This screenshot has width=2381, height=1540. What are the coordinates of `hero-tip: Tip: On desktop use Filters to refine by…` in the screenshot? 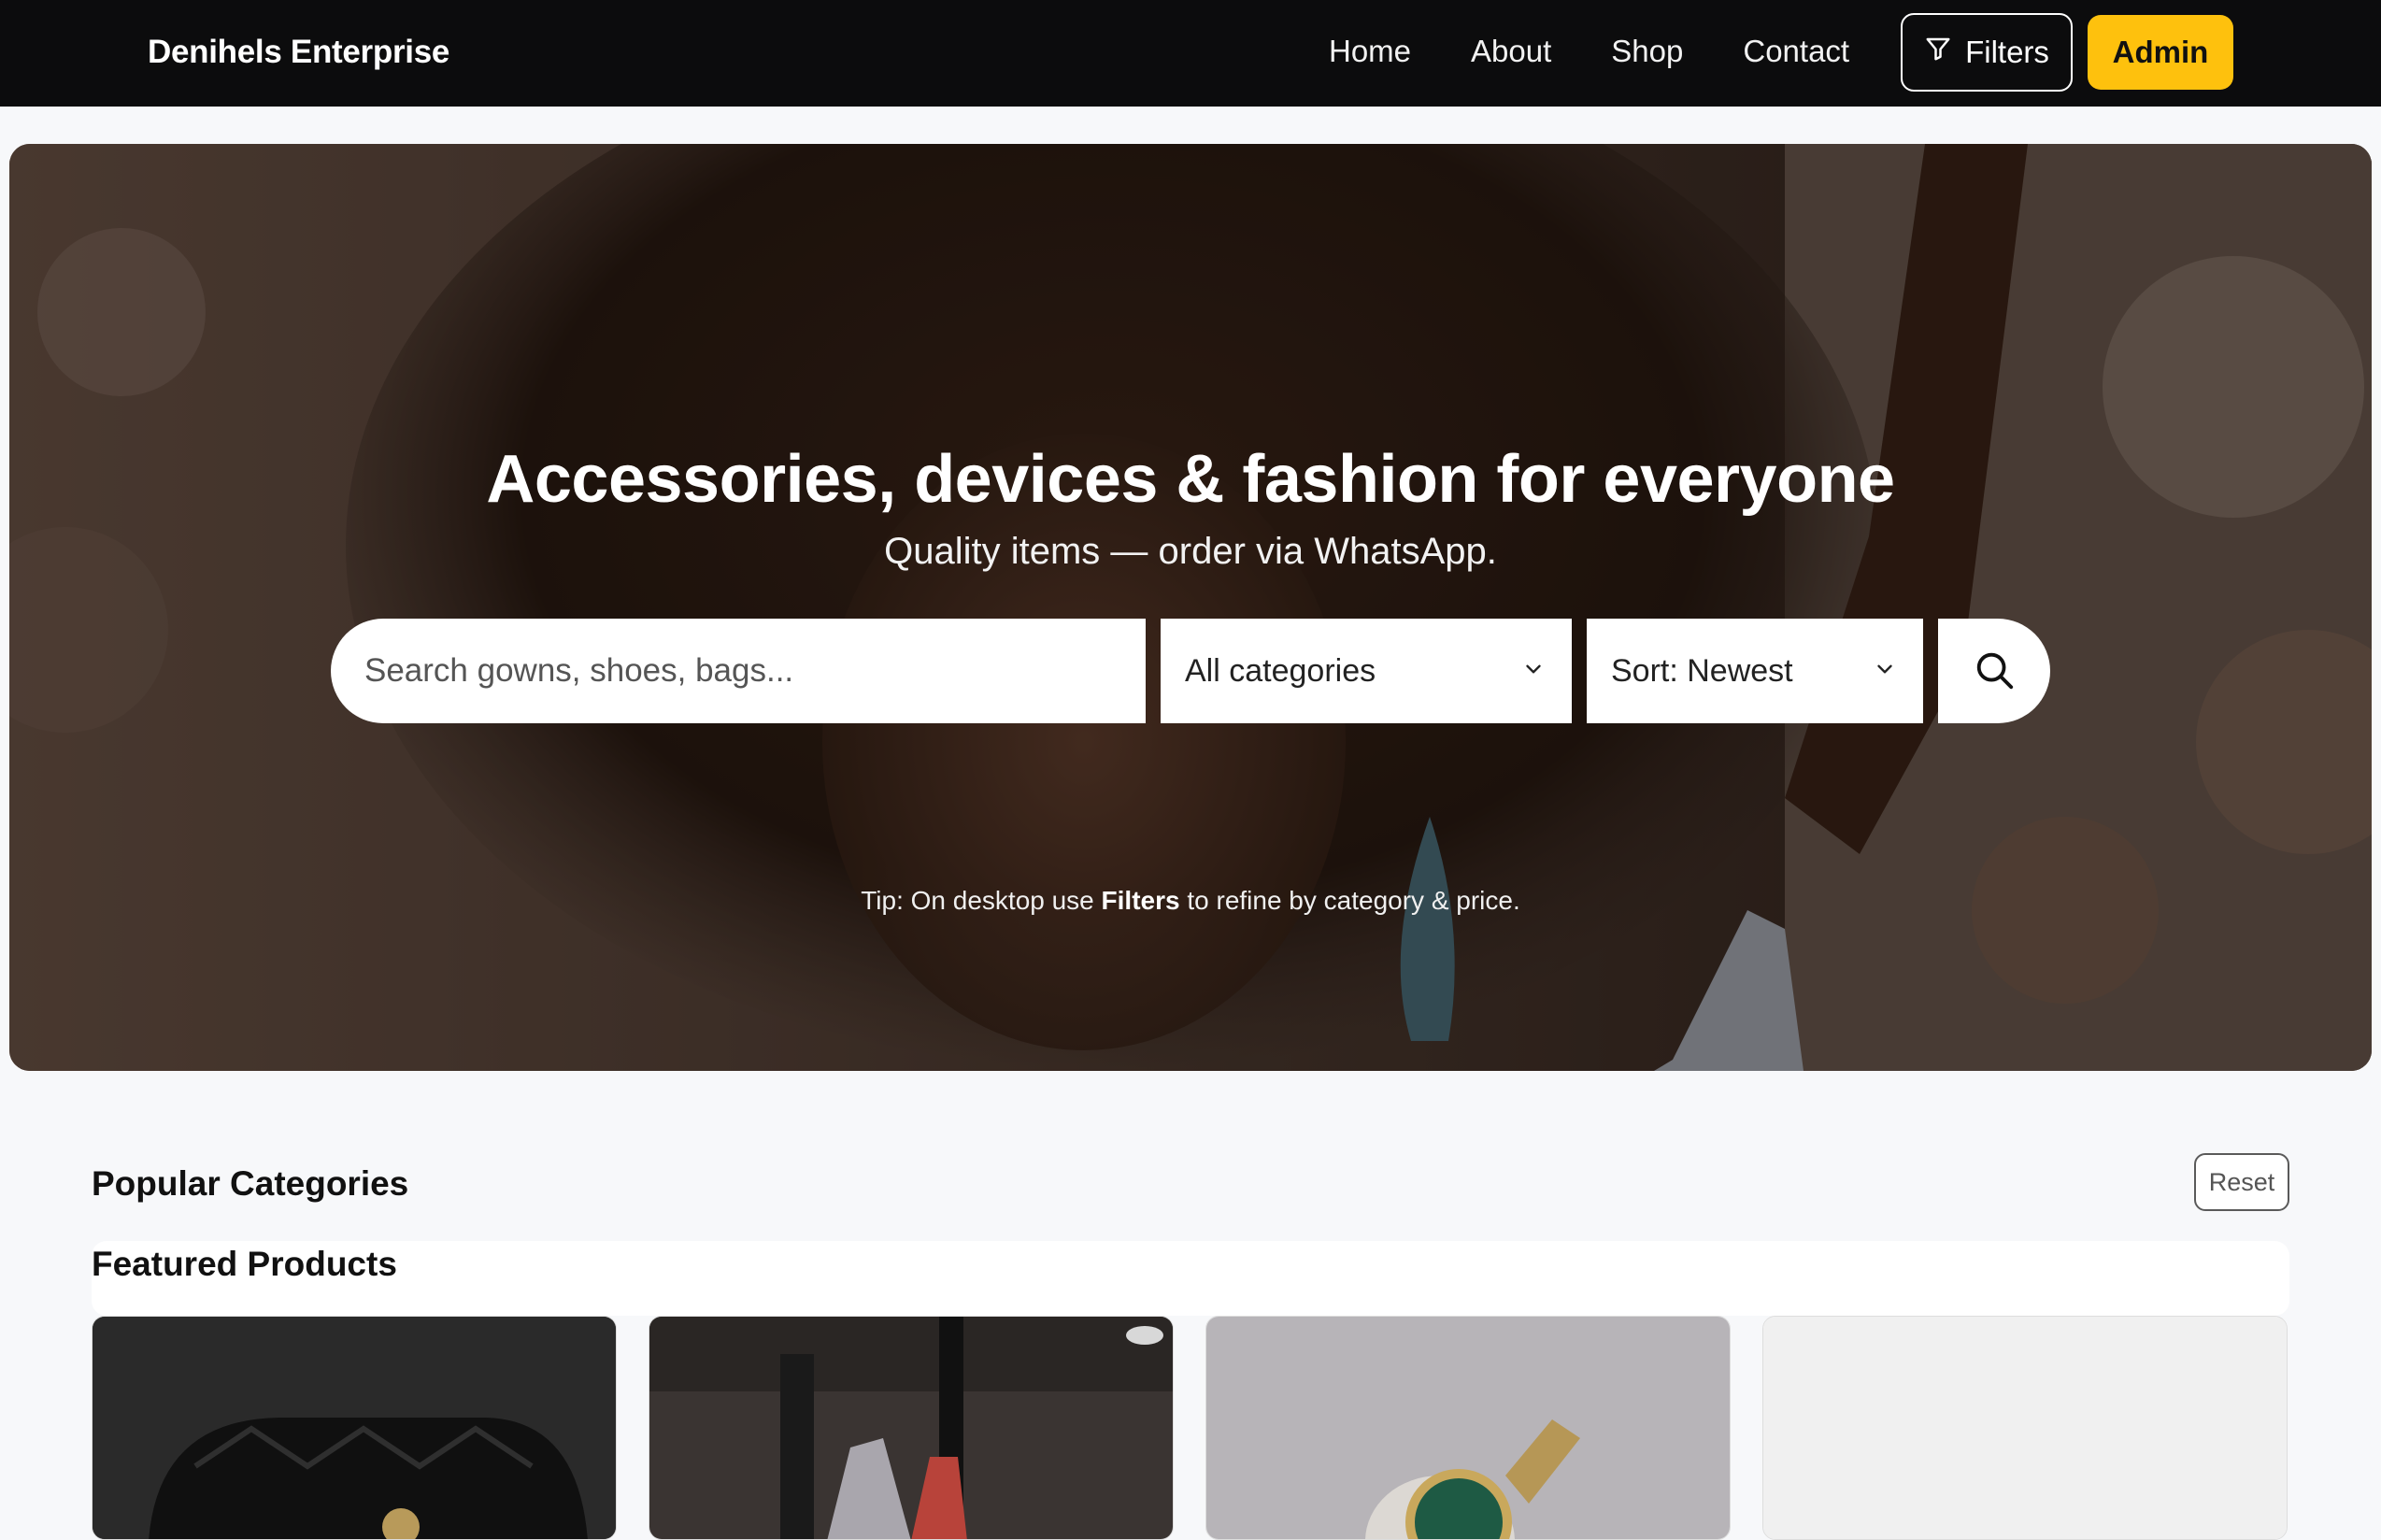 It's located at (1190, 901).